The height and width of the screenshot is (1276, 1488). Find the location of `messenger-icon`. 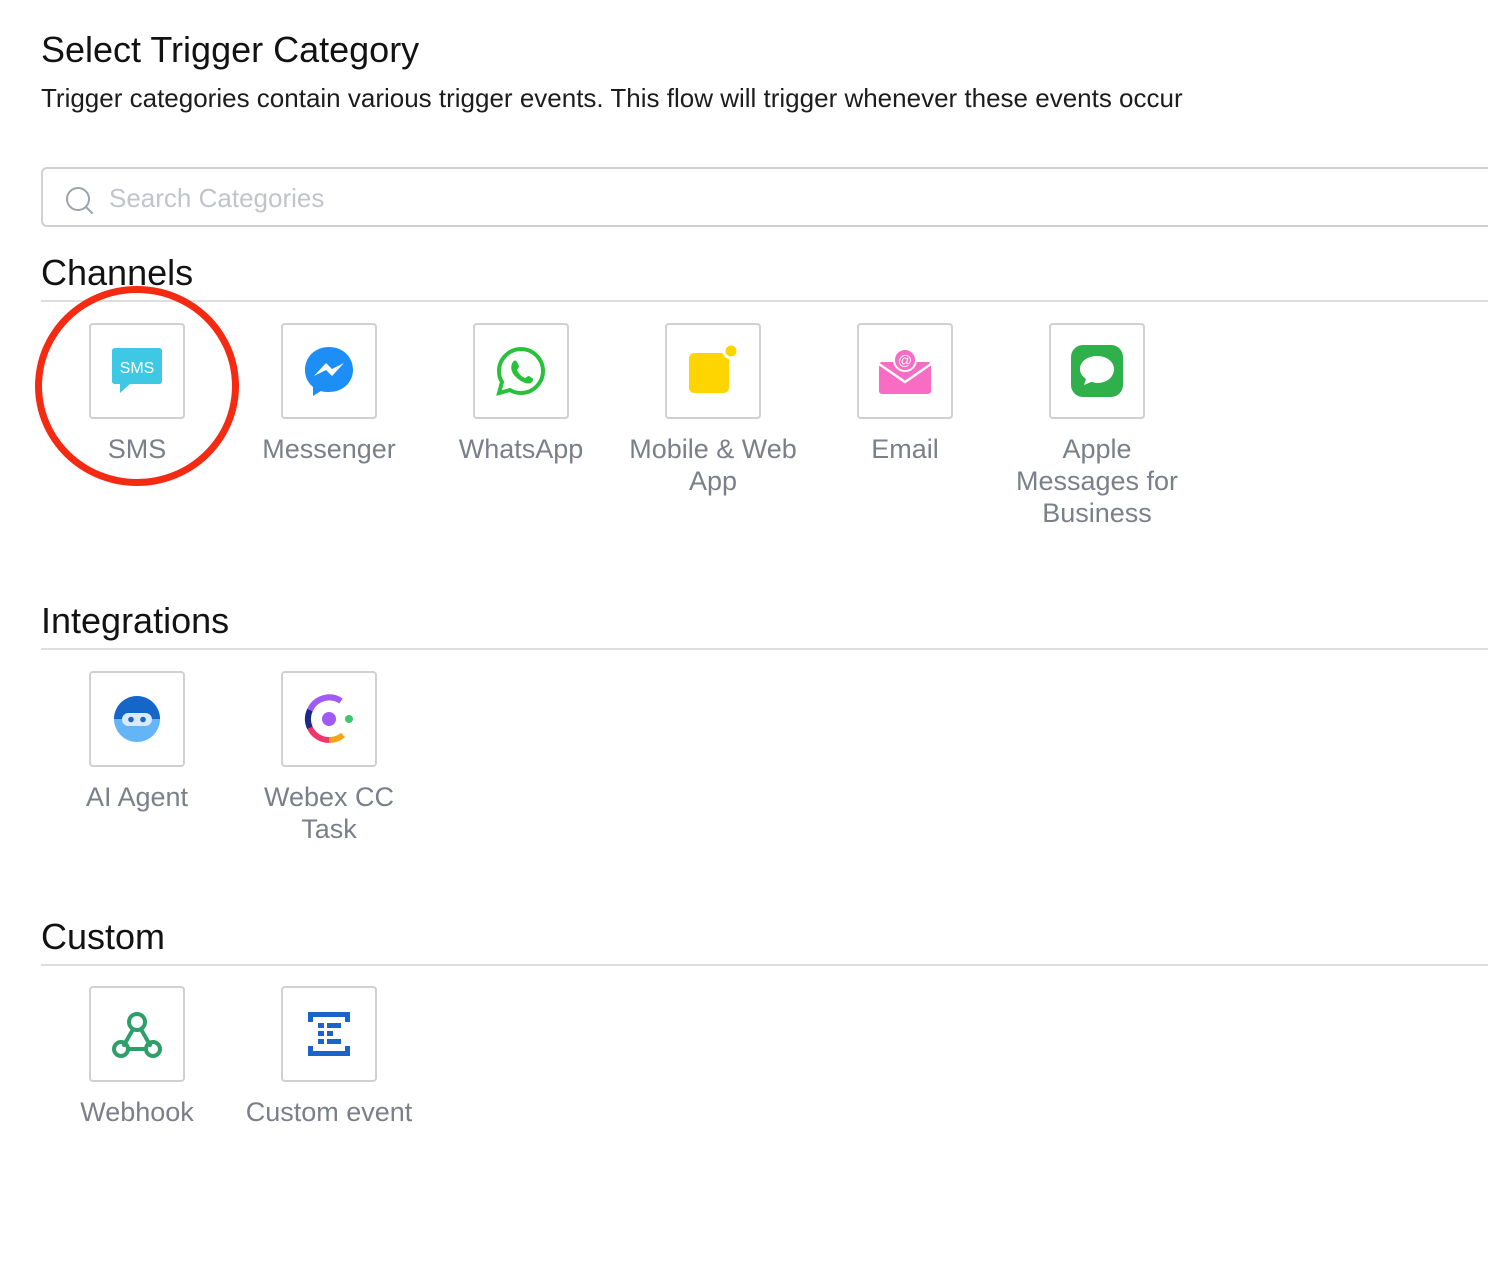

messenger-icon is located at coordinates (329, 371).